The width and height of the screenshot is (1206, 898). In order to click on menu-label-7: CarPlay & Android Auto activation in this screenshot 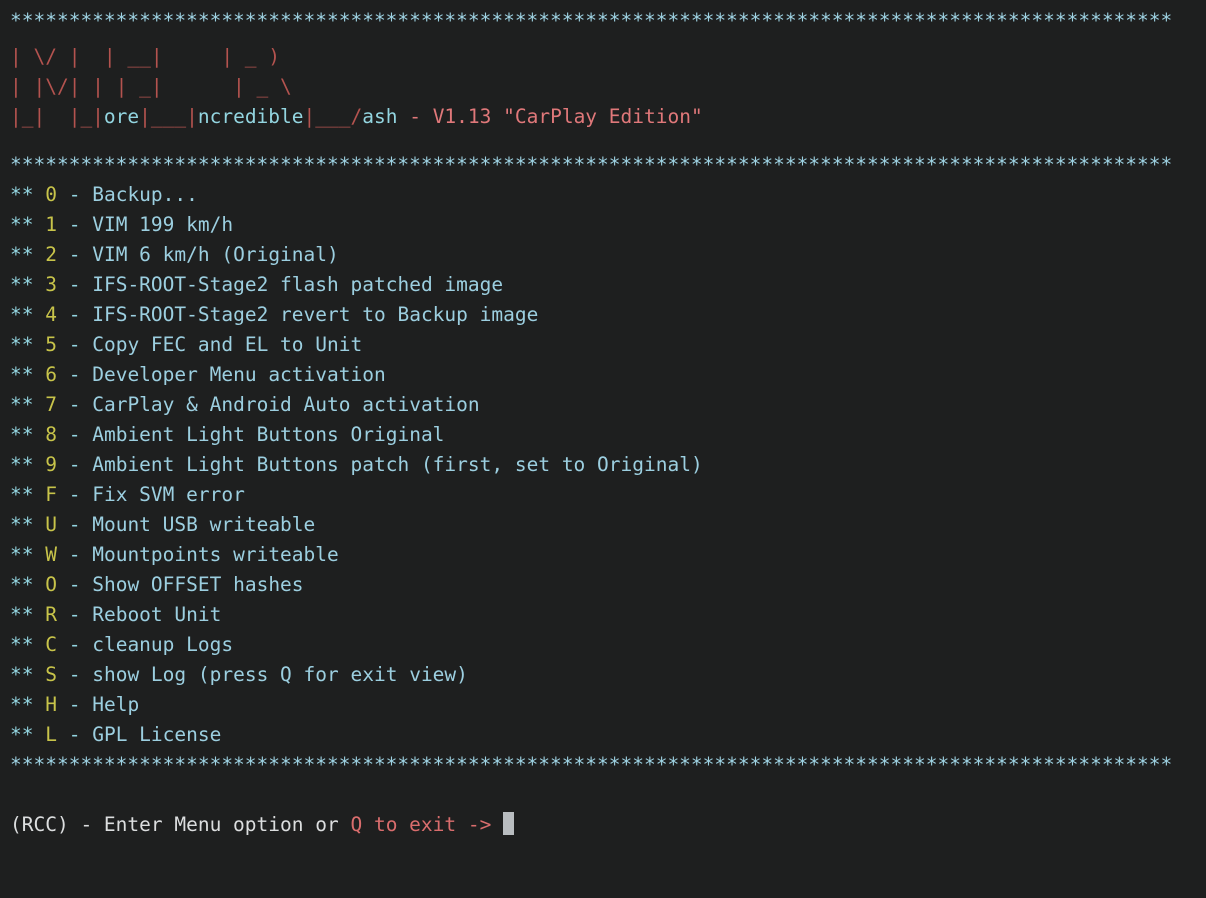, I will do `click(286, 404)`.